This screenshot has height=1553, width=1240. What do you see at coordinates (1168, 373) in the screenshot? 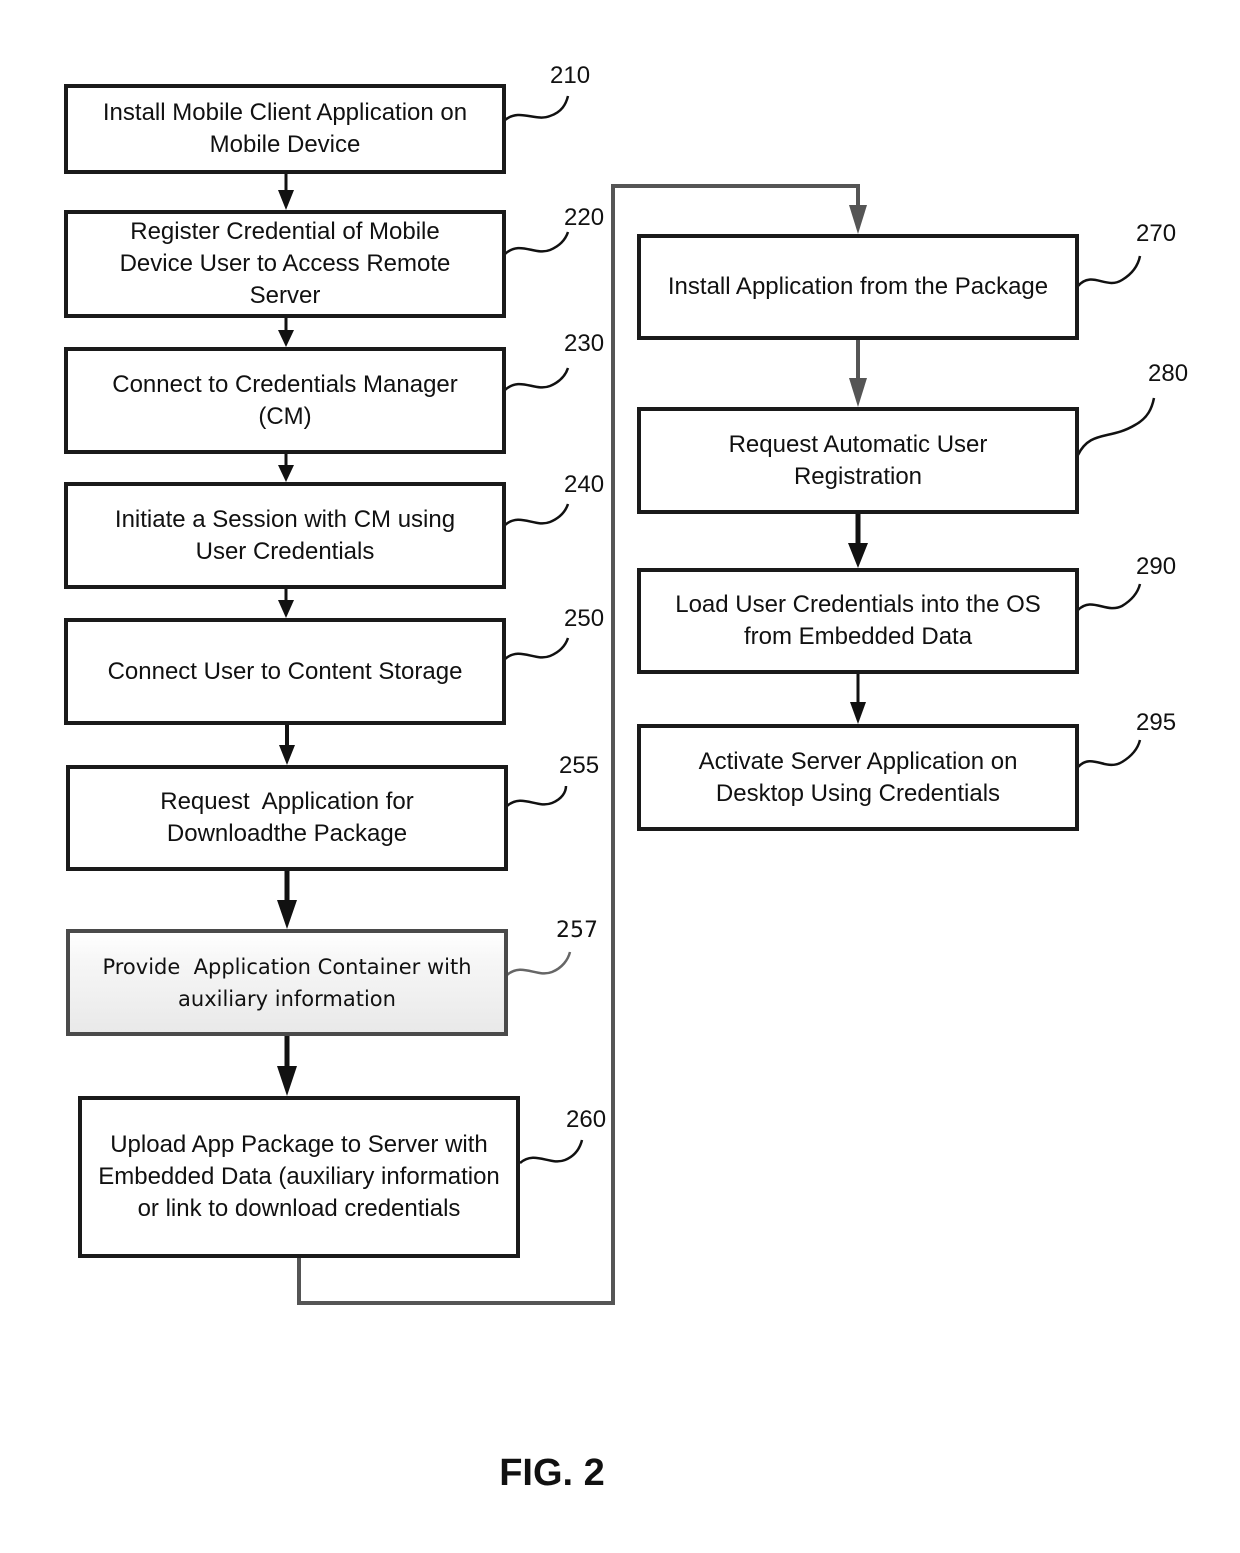
I see `ref-label-280: 280` at bounding box center [1168, 373].